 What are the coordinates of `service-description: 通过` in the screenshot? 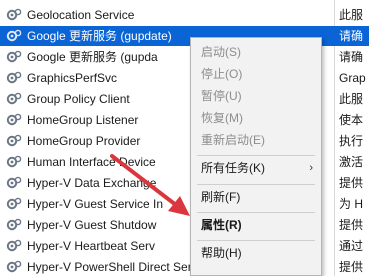 It's located at (351, 246).